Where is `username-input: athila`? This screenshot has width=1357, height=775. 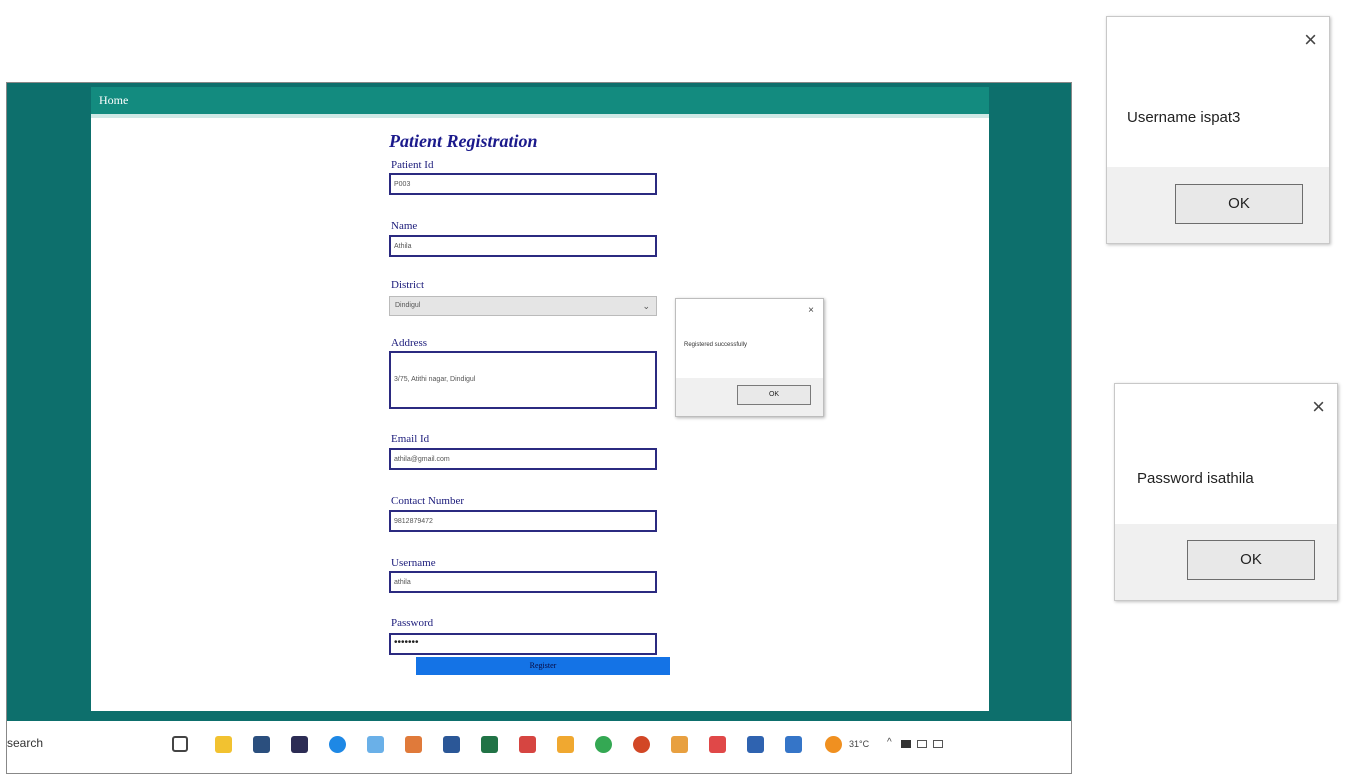
username-input: athila is located at coordinates (523, 582).